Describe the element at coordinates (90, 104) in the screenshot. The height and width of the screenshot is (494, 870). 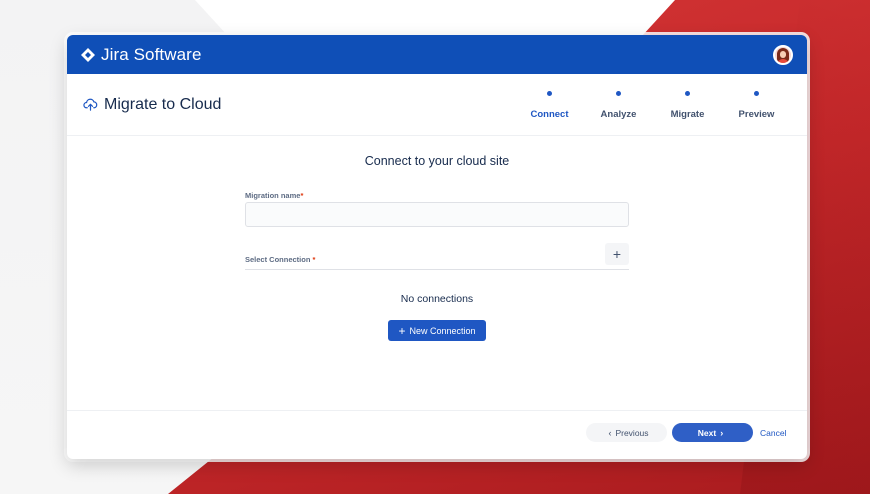
I see `cloud-upload-icon` at that location.